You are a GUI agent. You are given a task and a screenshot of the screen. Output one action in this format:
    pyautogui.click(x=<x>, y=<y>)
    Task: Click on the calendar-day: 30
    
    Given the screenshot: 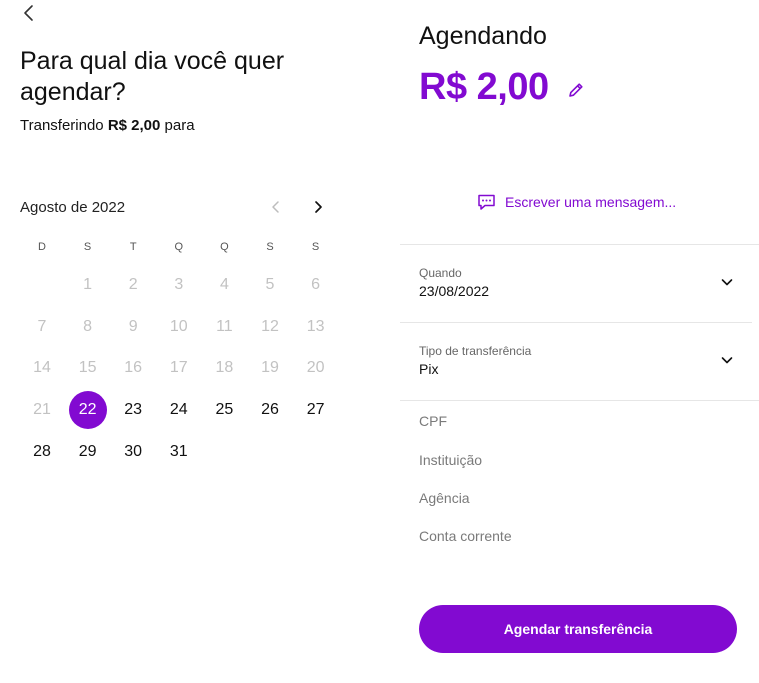 What is the action you would take?
    pyautogui.click(x=133, y=452)
    